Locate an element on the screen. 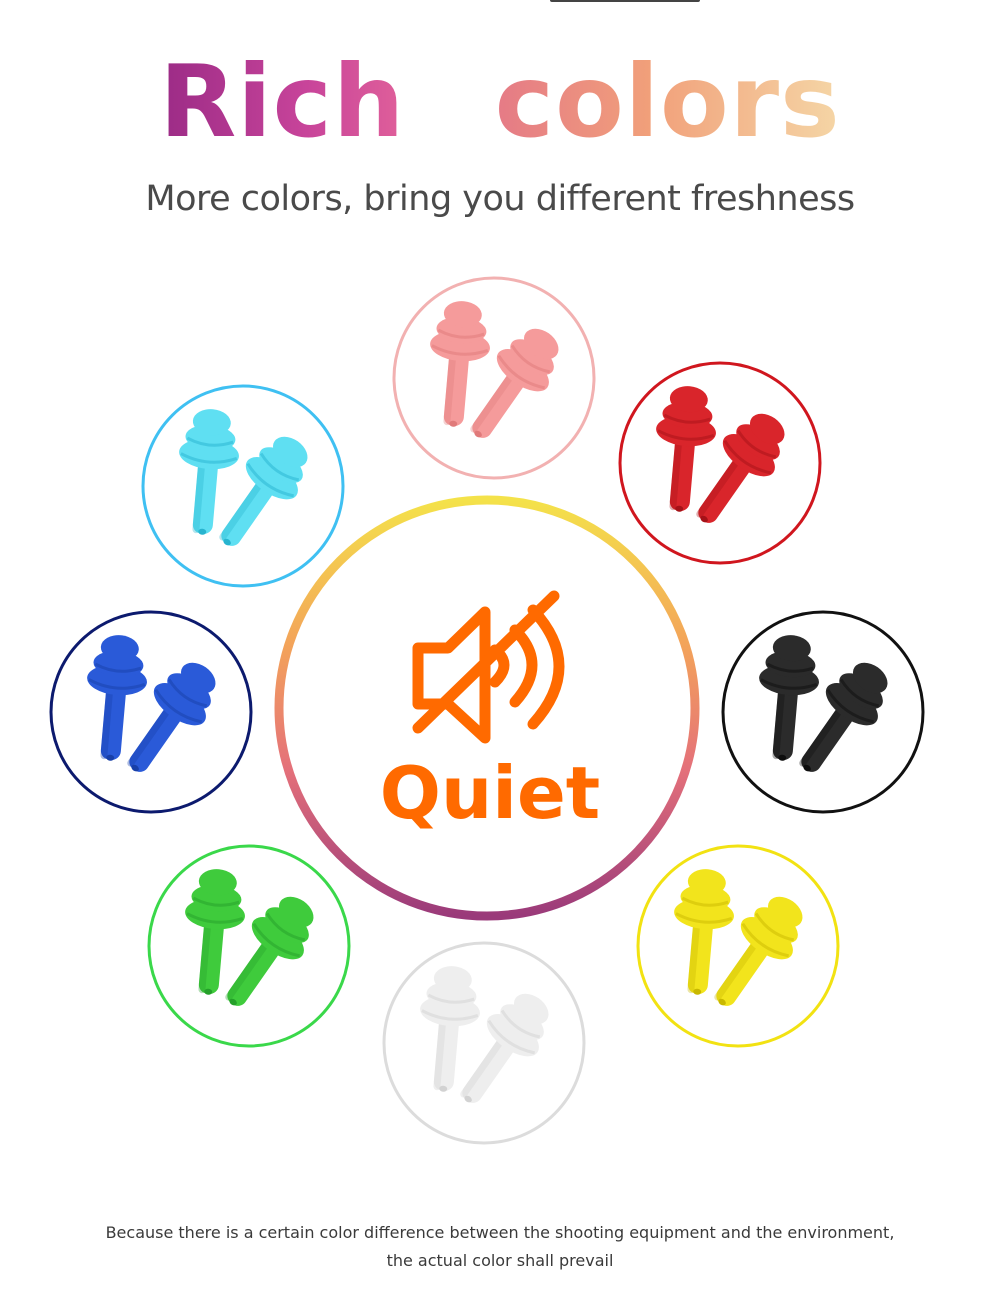 Image resolution: width=1000 pixels, height=1305 pixels. color-option-pink is located at coordinates (494, 378).